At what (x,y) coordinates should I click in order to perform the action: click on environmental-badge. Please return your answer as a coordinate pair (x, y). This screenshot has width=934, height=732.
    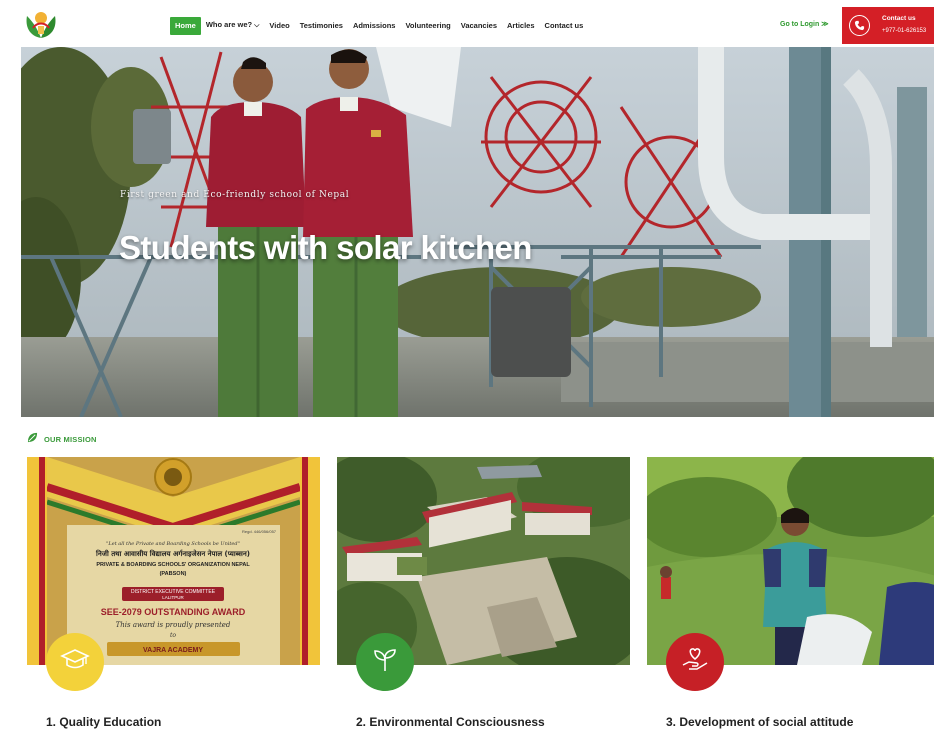
    Looking at the image, I should click on (385, 662).